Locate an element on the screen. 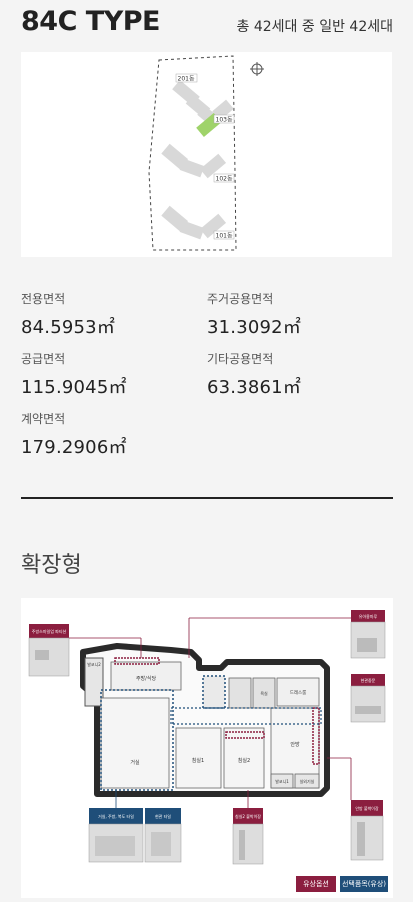  paid-option-button: 유상옵션 is located at coordinates (316, 884).